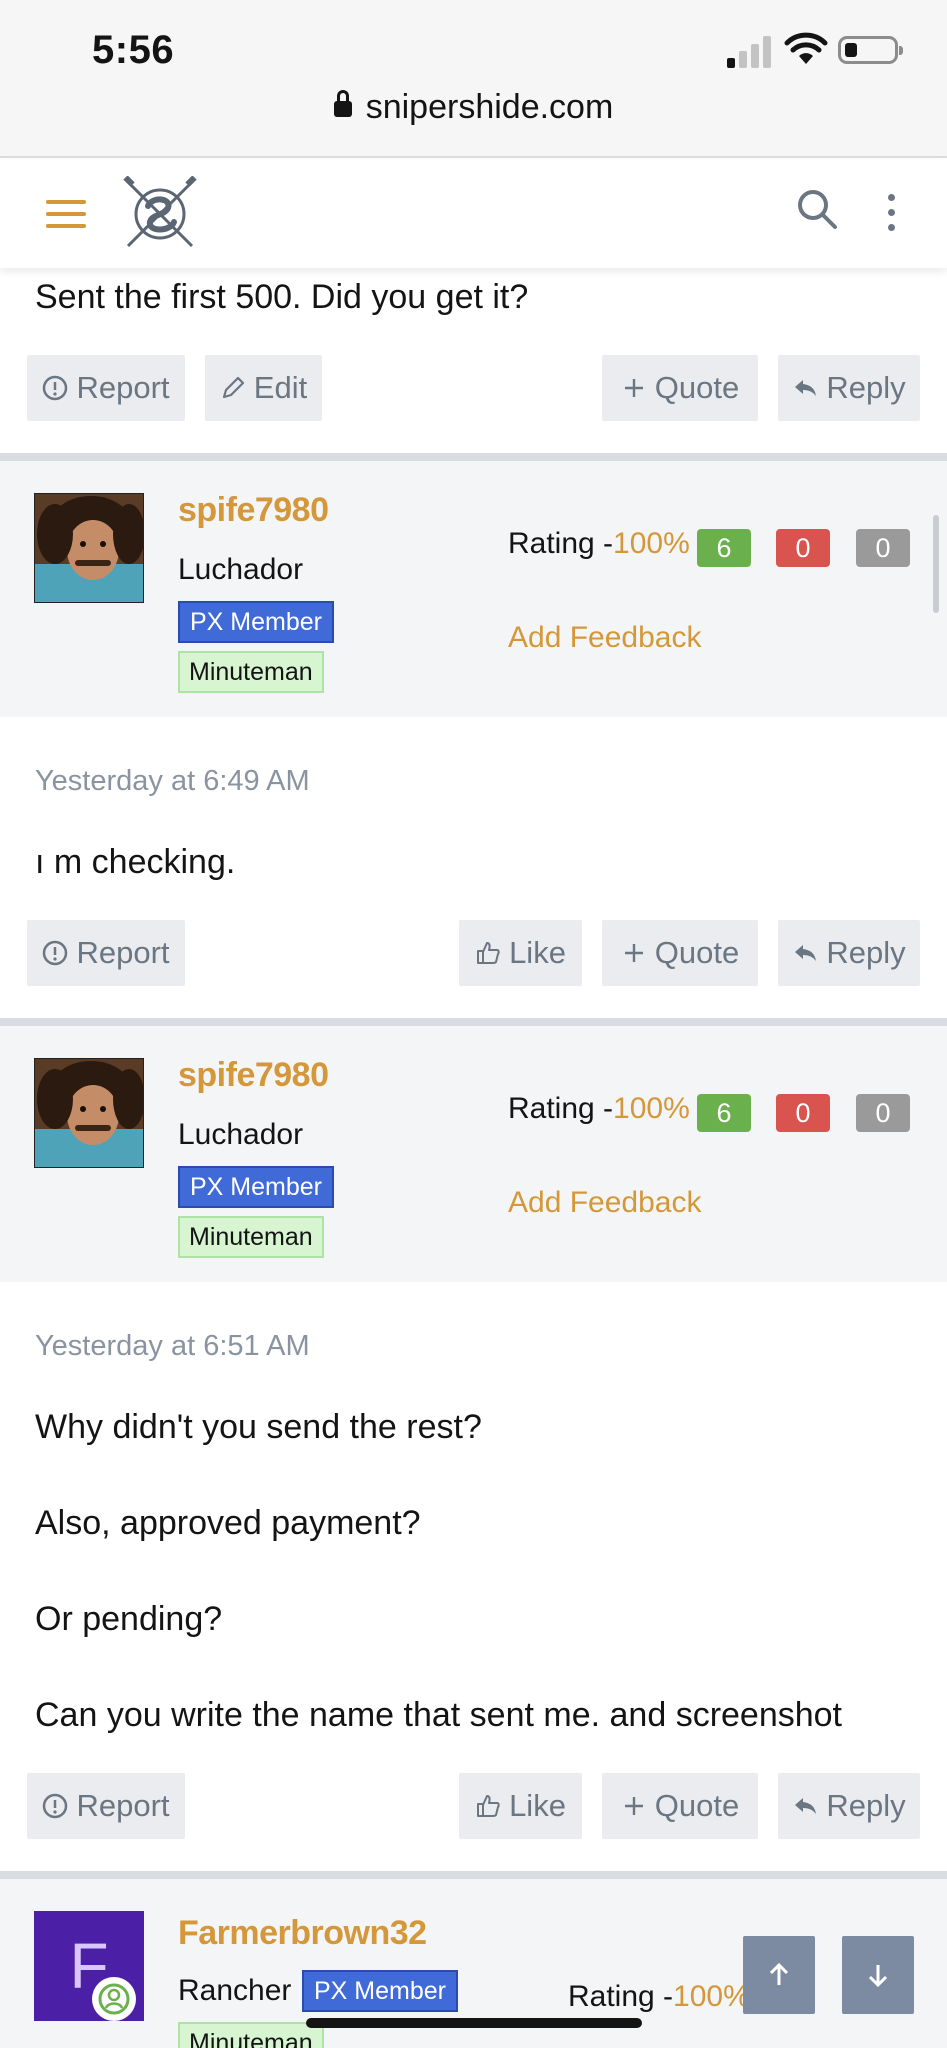 Image resolution: width=947 pixels, height=2048 pixels. What do you see at coordinates (172, 1346) in the screenshot?
I see `post-date: Yesterday at 6:51 AM` at bounding box center [172, 1346].